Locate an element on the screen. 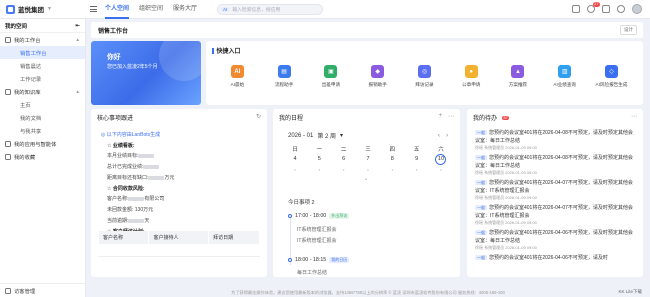 This screenshot has width=650, height=297. event-item: 17:00 - 18:00 外出拜访 is located at coordinates (319, 216).